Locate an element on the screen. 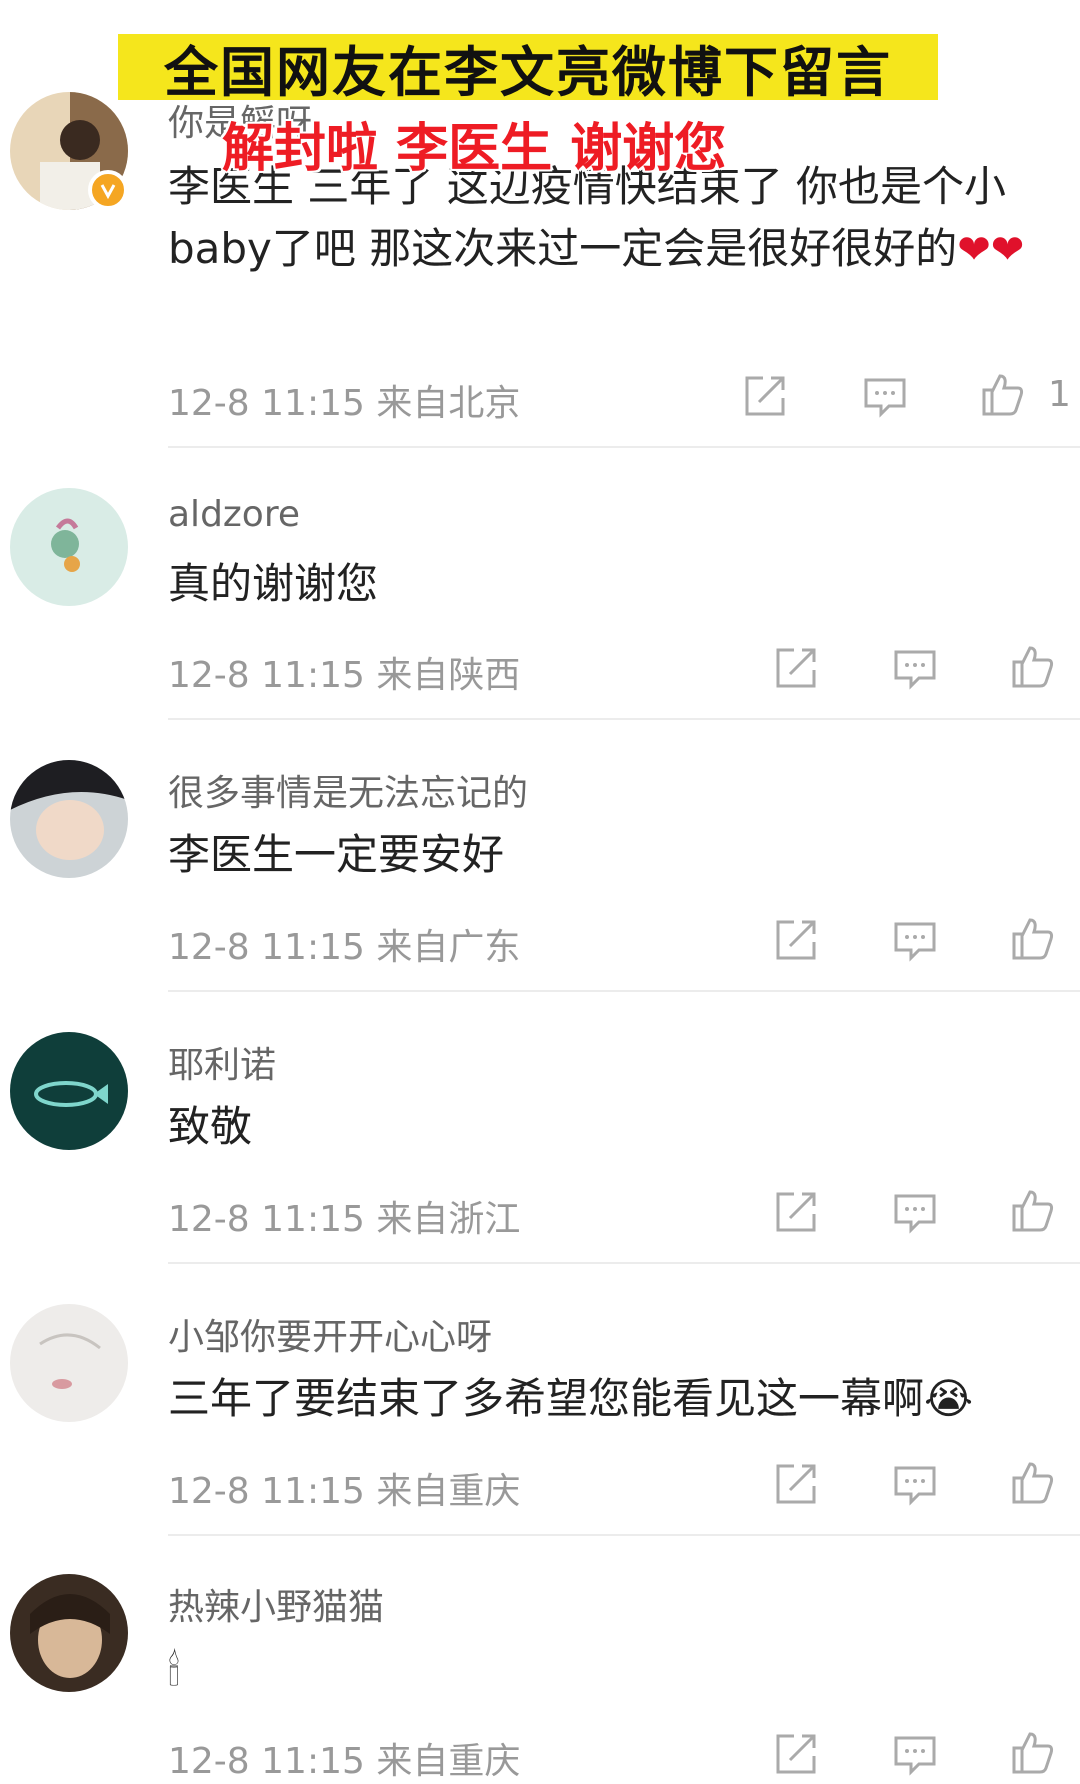 The image size is (1080, 1784). comment-location: 来自北京 is located at coordinates (448, 403).